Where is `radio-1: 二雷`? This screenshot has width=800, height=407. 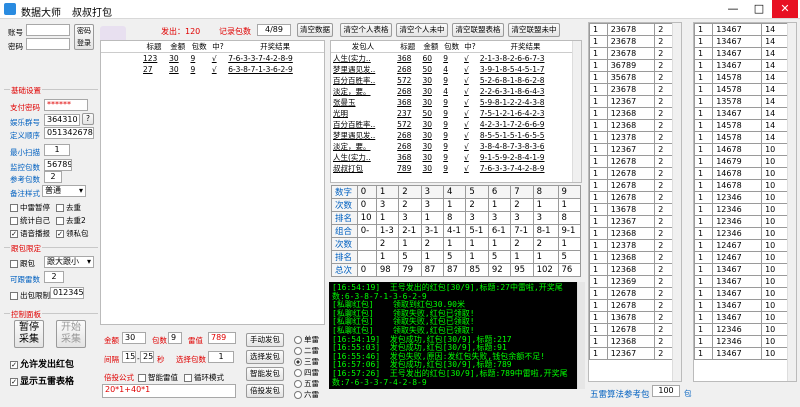 radio-1: 二雷 is located at coordinates (306, 350).